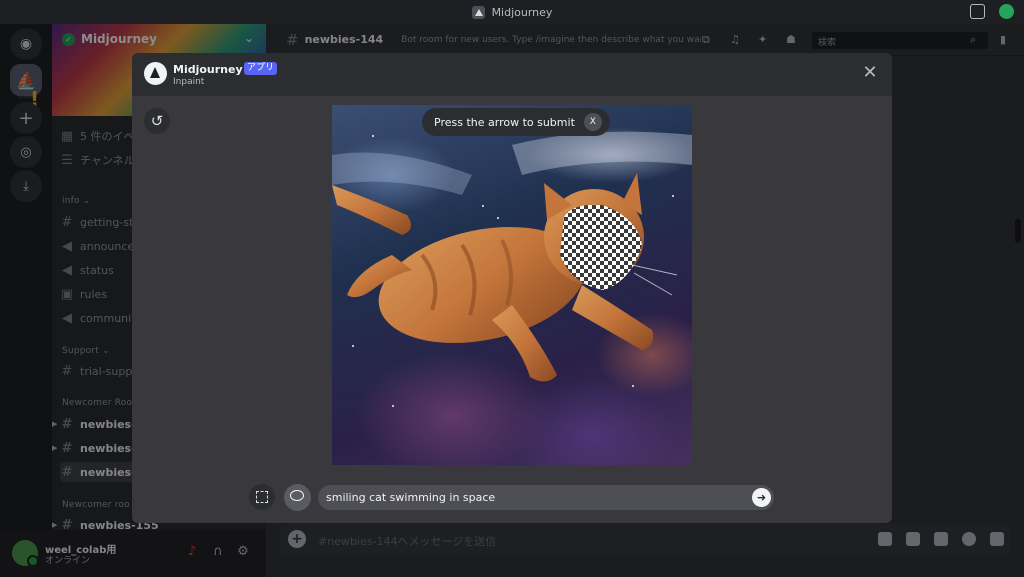 This screenshot has height=577, width=1024. Describe the element at coordinates (504, 122) in the screenshot. I see `submit-hint-text: Press the arrow to submit` at that location.